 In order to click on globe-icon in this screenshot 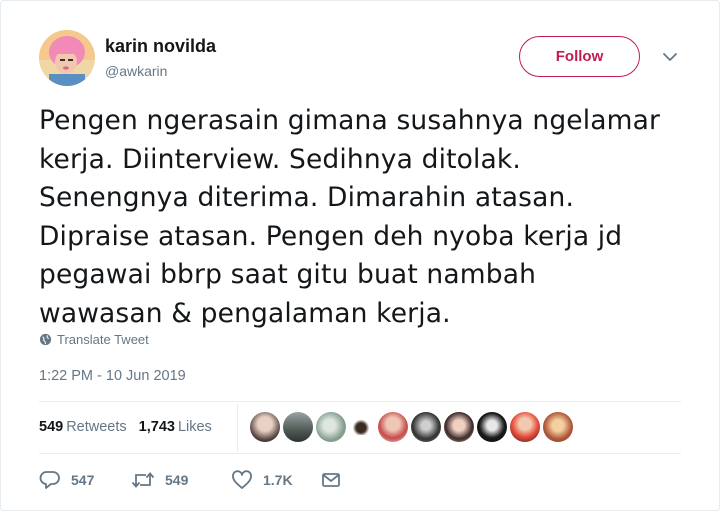, I will do `click(45, 339)`.